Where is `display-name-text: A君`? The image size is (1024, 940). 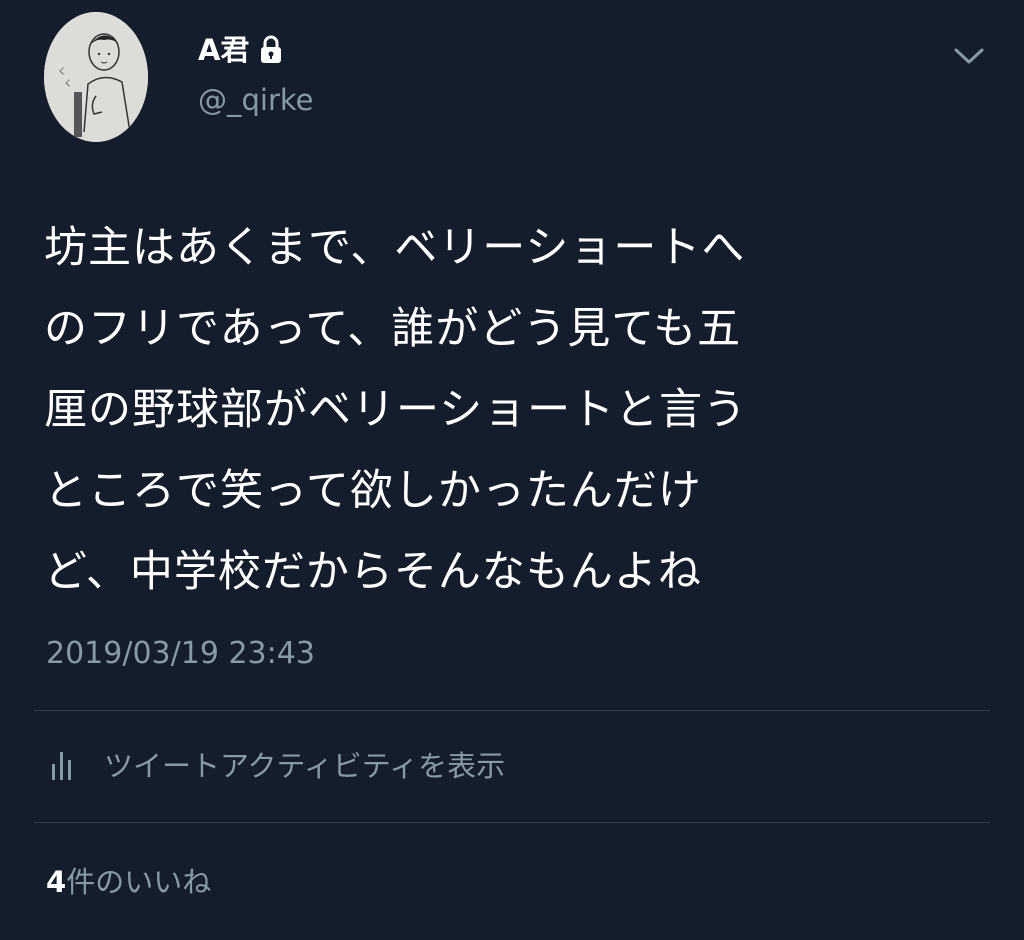
display-name-text: A君 is located at coordinates (224, 50).